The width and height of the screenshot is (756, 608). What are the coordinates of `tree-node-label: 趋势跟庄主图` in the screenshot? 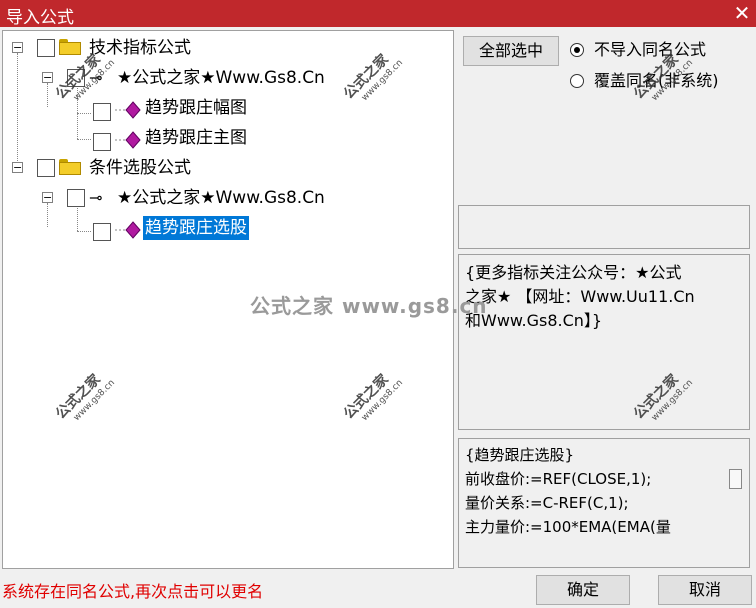 It's located at (196, 138).